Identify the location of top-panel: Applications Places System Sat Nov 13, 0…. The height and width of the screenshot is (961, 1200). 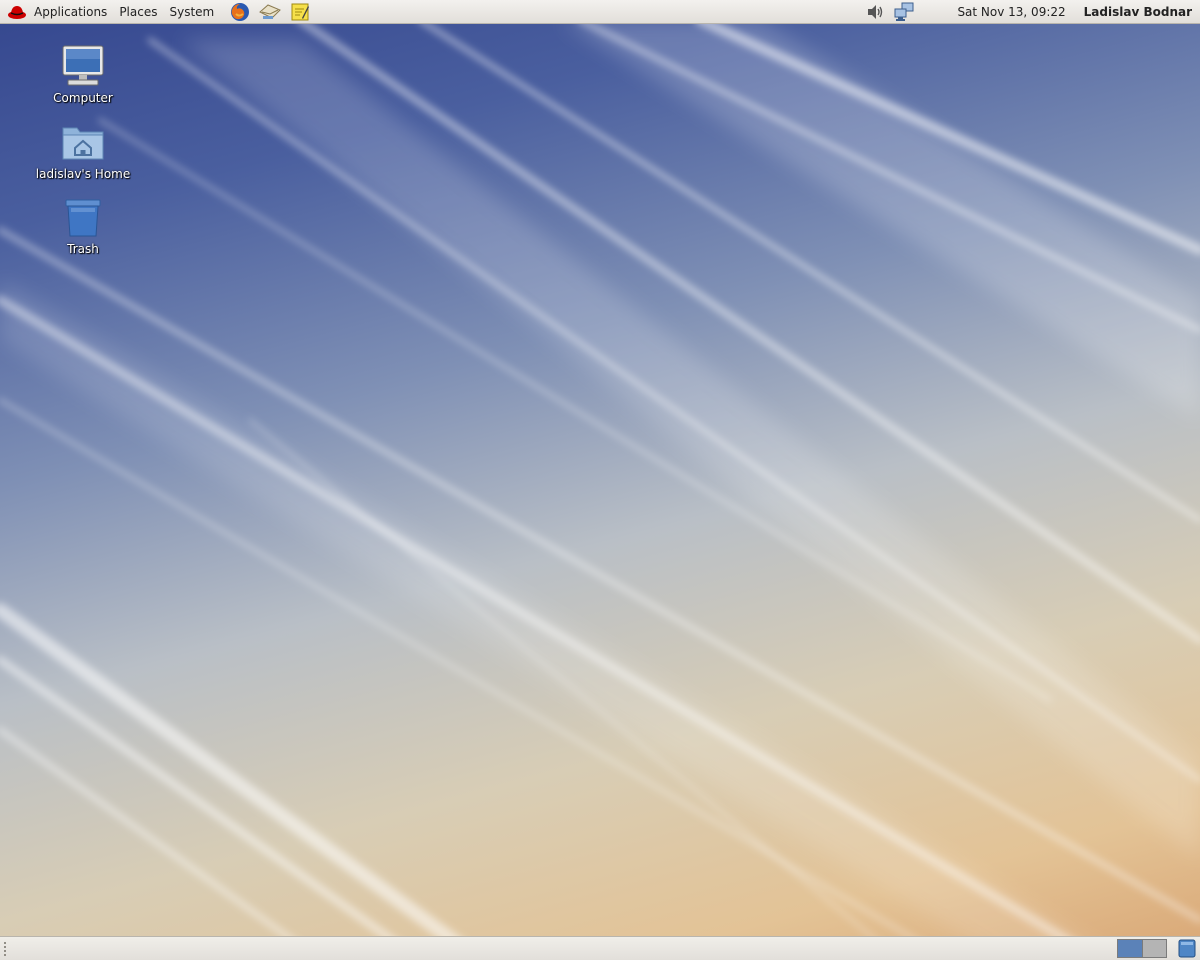
(600, 12).